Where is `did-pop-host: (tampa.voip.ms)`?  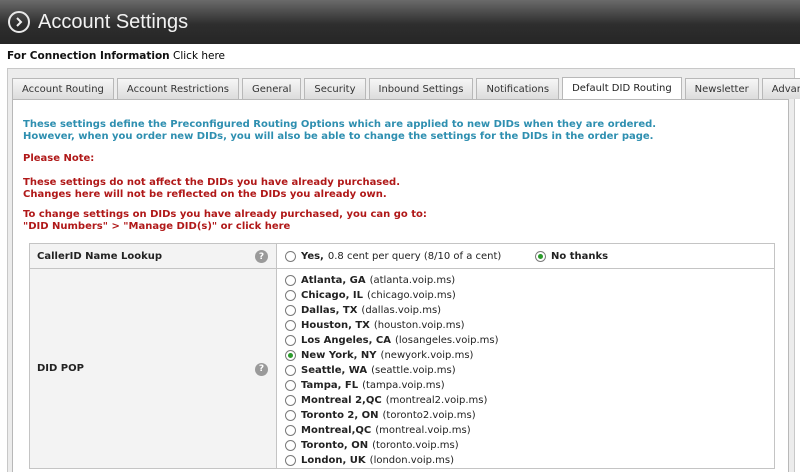 did-pop-host: (tampa.voip.ms) is located at coordinates (403, 385).